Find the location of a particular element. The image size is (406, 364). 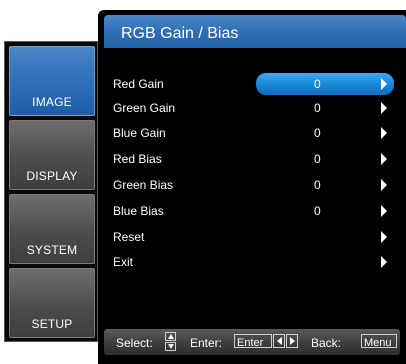

menu-item-label: Red Bias is located at coordinates (137, 159).